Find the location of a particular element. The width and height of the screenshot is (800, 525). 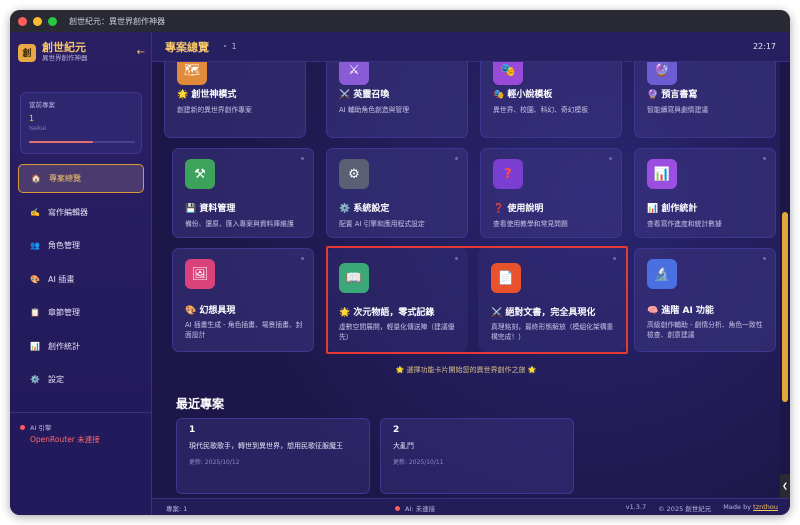

current-project-label: 當前專案 is located at coordinates (42, 105).